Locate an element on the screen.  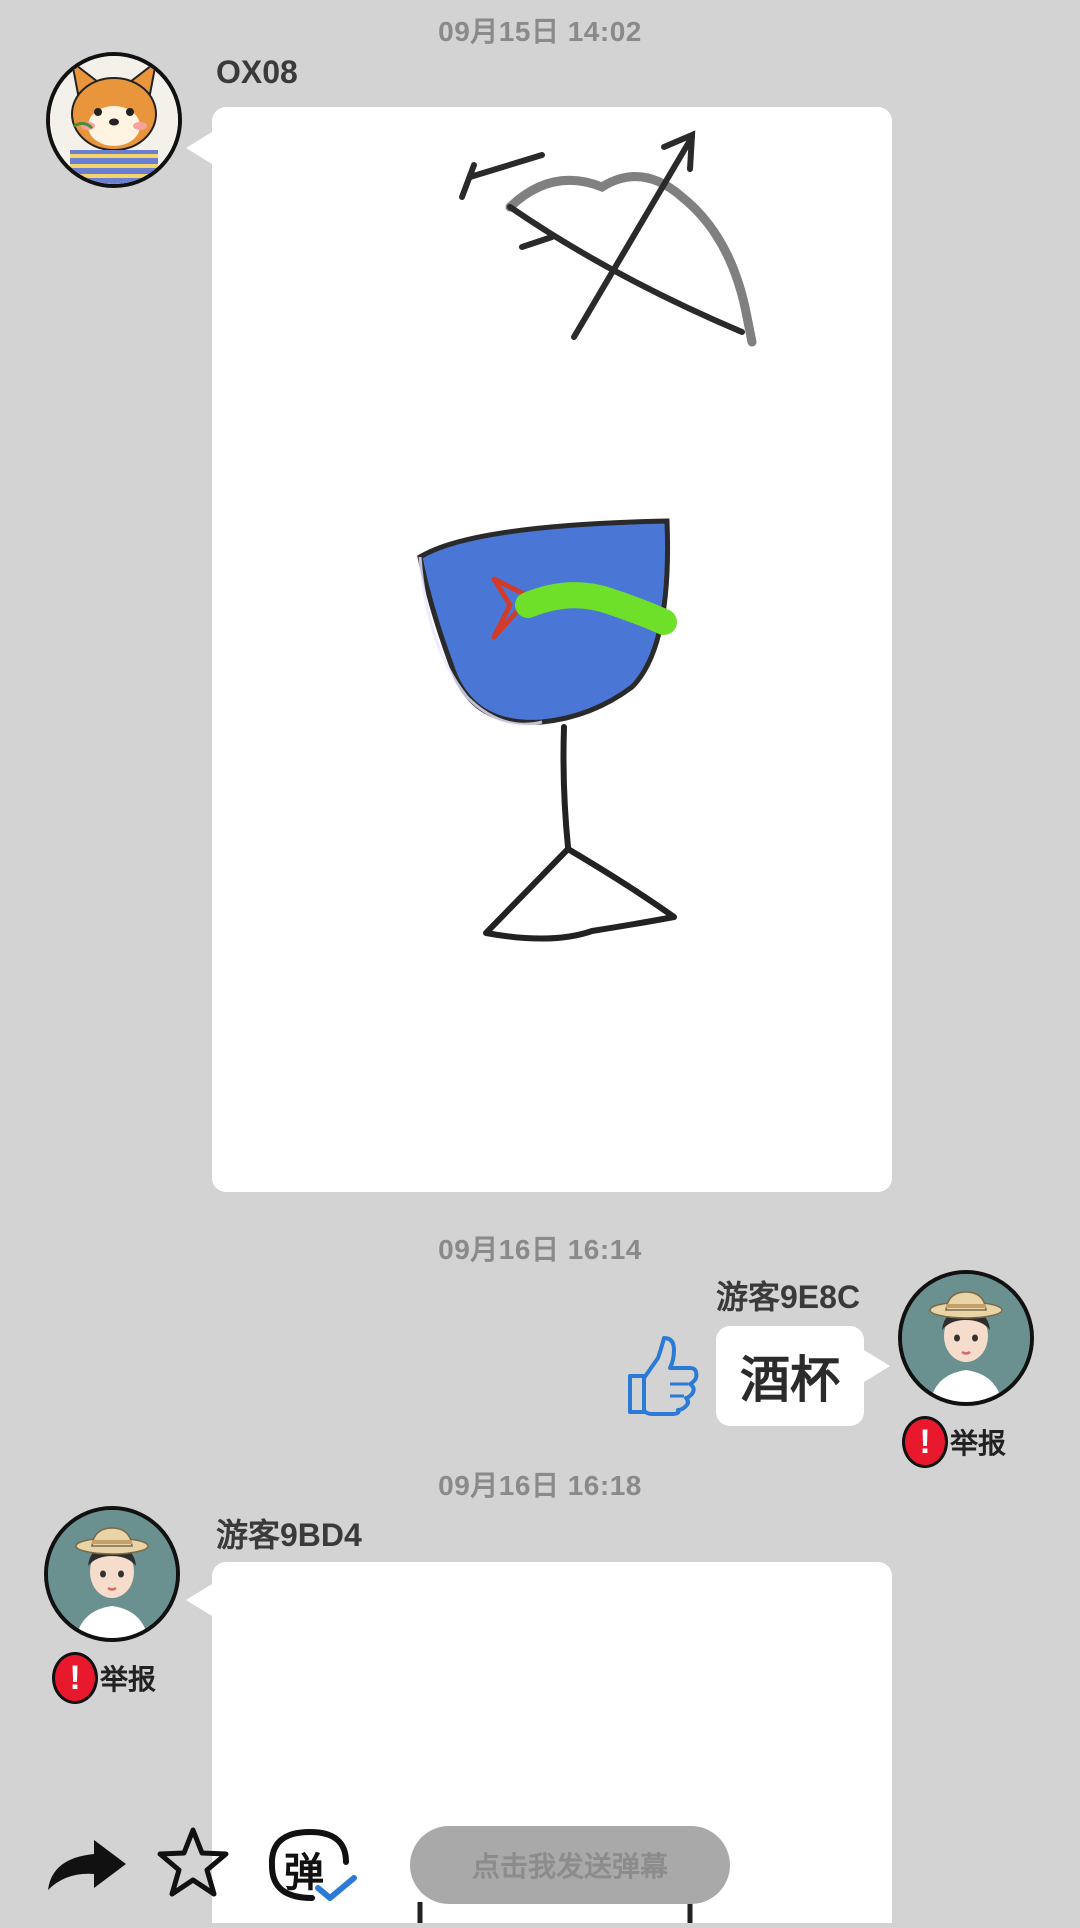
danmaku-input: 点击我发送弹幕 is located at coordinates (570, 1865).